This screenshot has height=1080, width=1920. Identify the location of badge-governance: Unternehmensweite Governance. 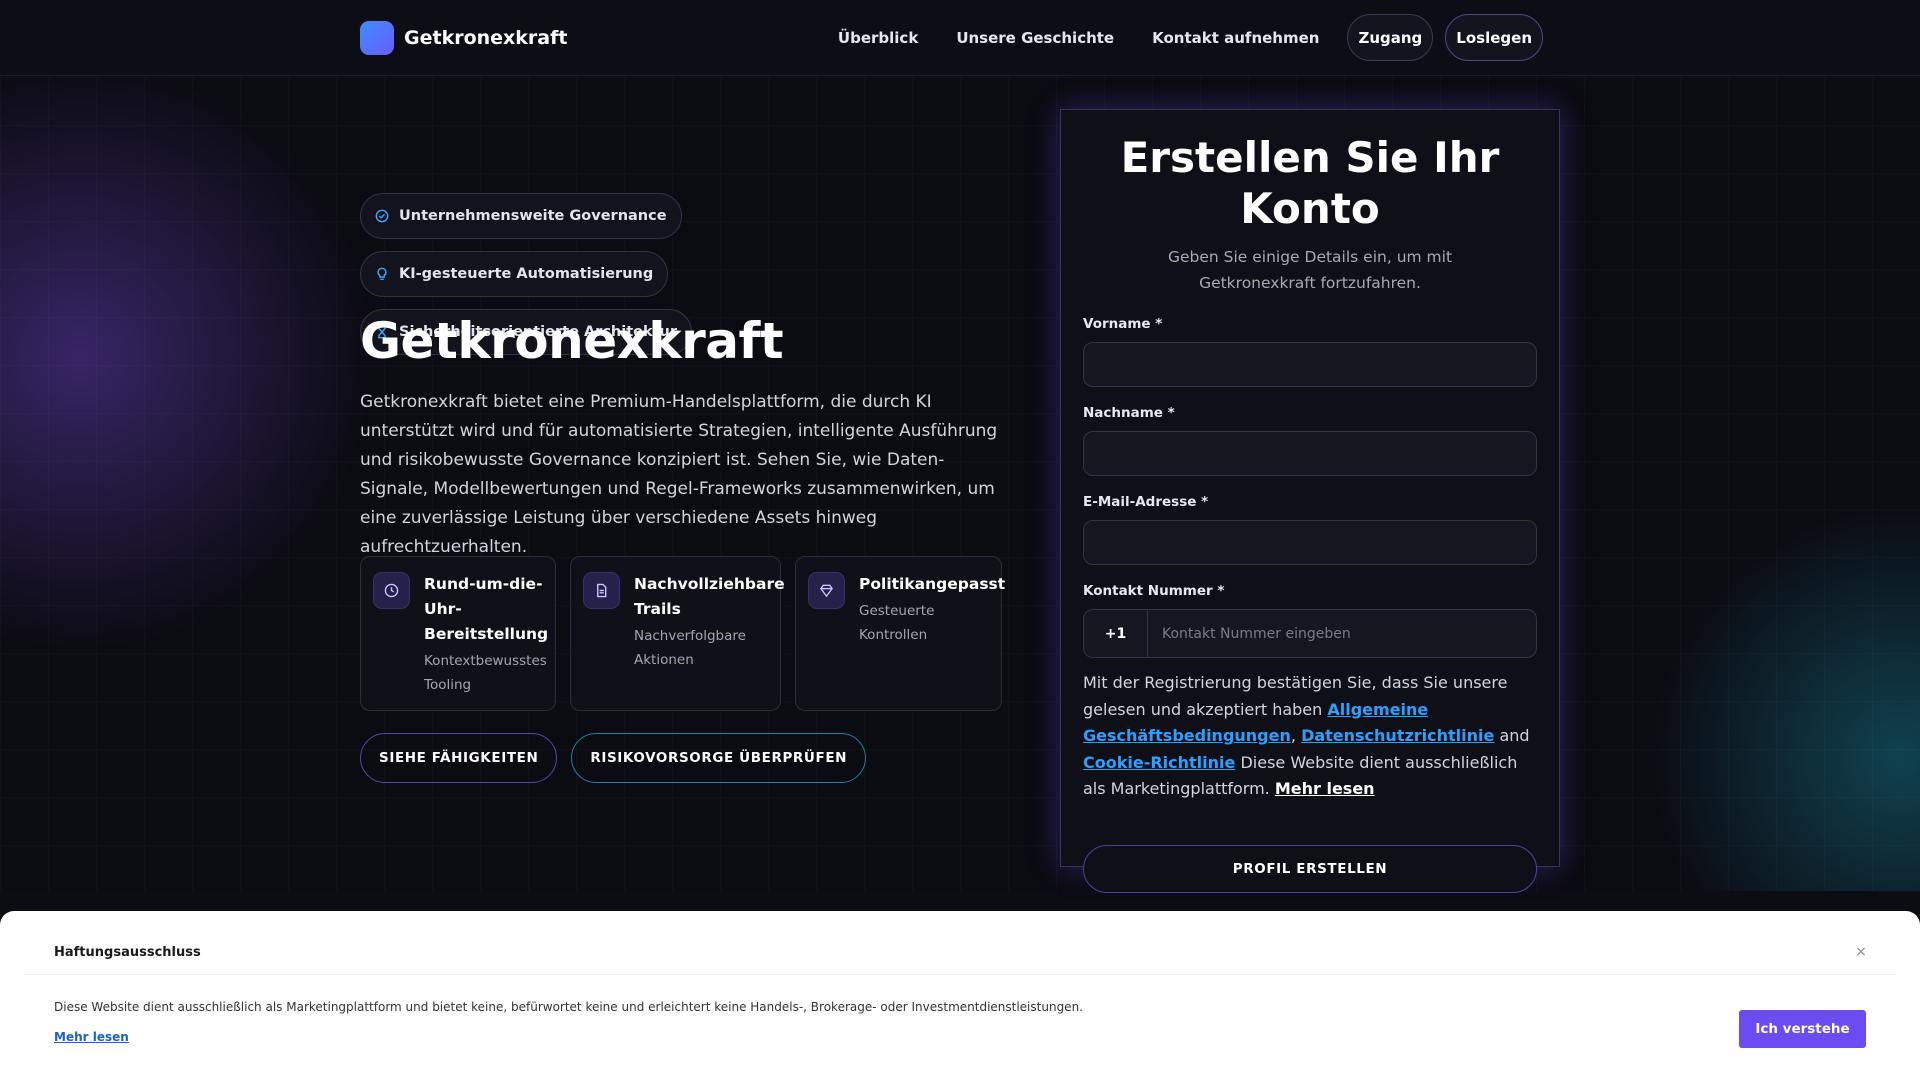
(521, 216).